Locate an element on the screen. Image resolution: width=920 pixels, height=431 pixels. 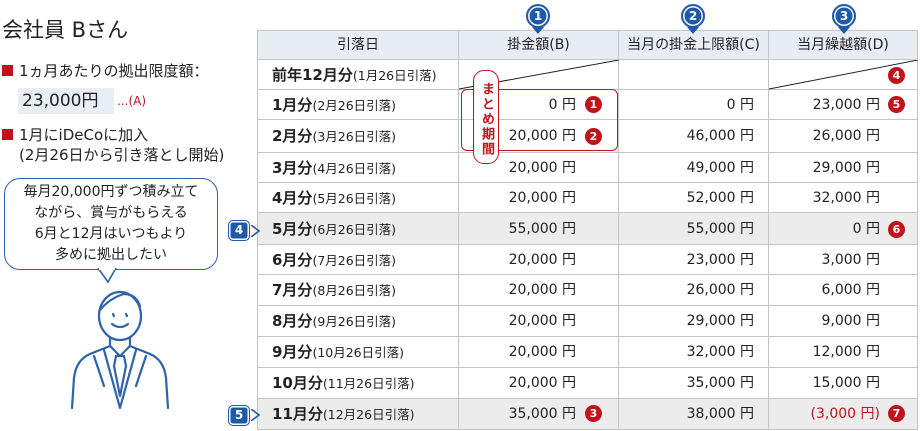
row-date: (9月26日引落) is located at coordinates (354, 321).